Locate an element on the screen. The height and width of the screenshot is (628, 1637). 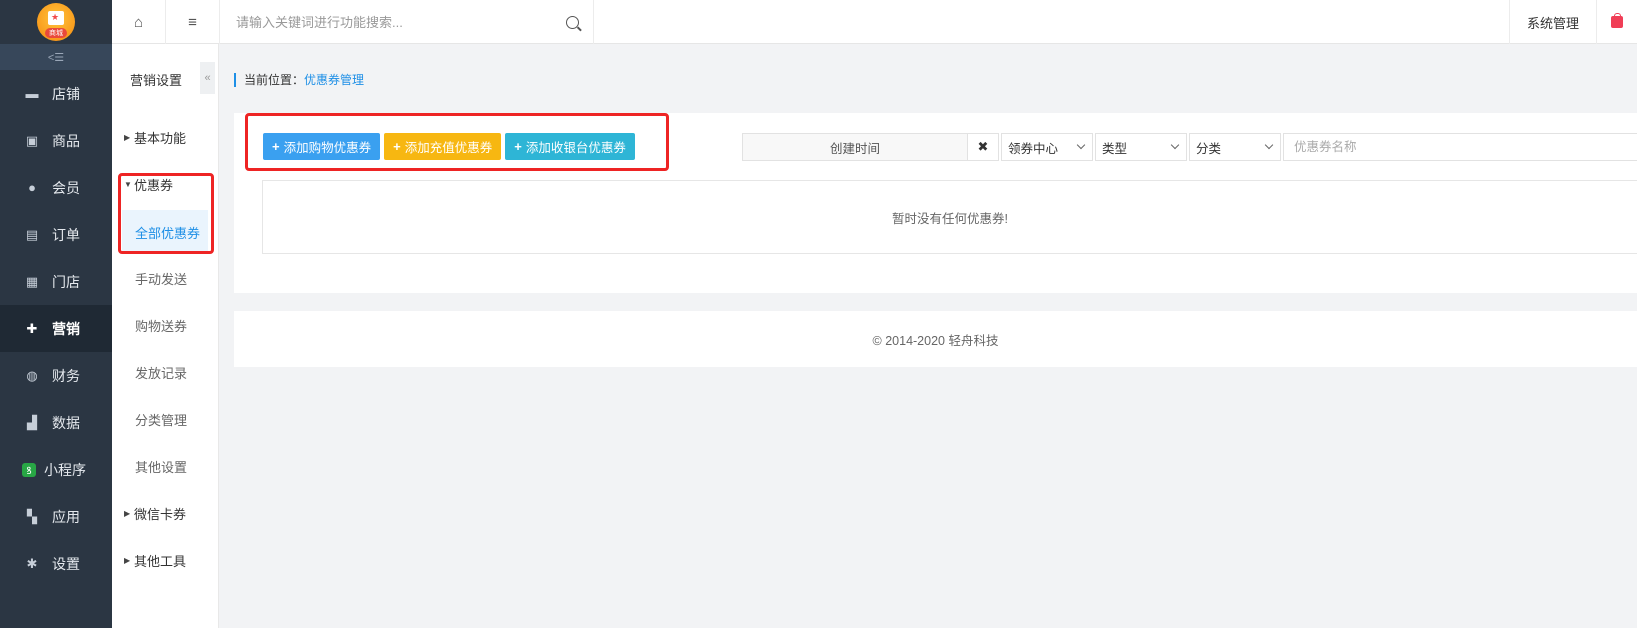
sidebar-item-label: 门店 is located at coordinates (66, 281).